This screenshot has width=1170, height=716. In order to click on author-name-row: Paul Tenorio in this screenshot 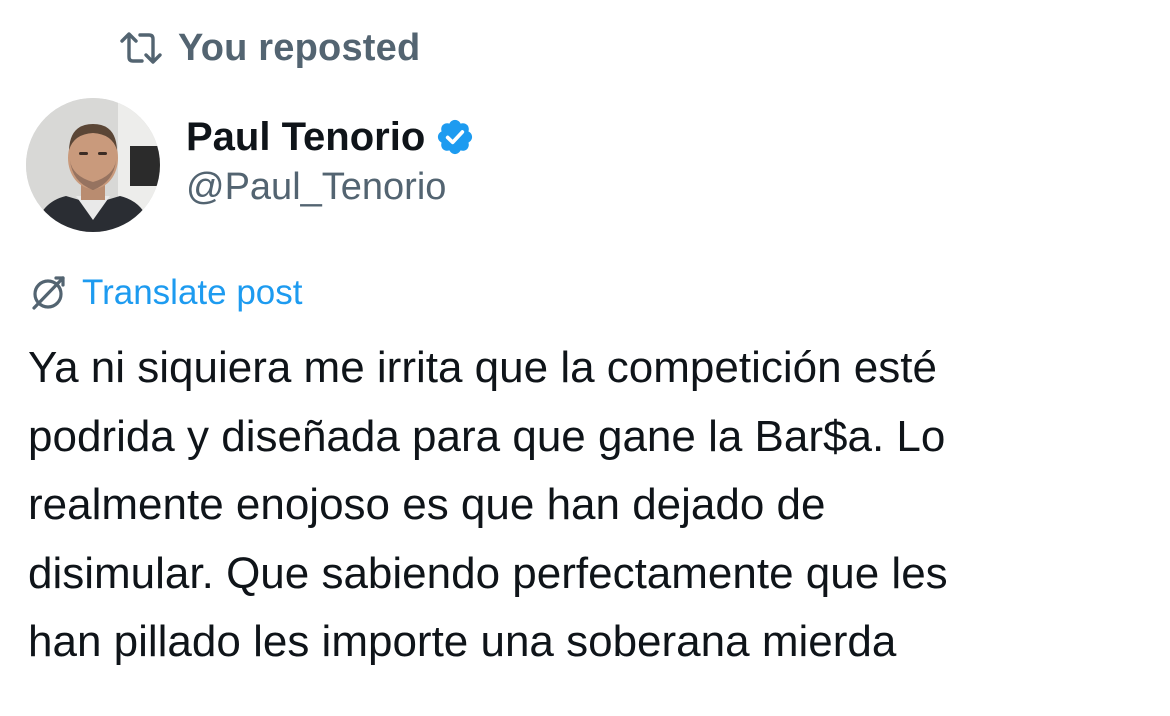, I will do `click(330, 137)`.